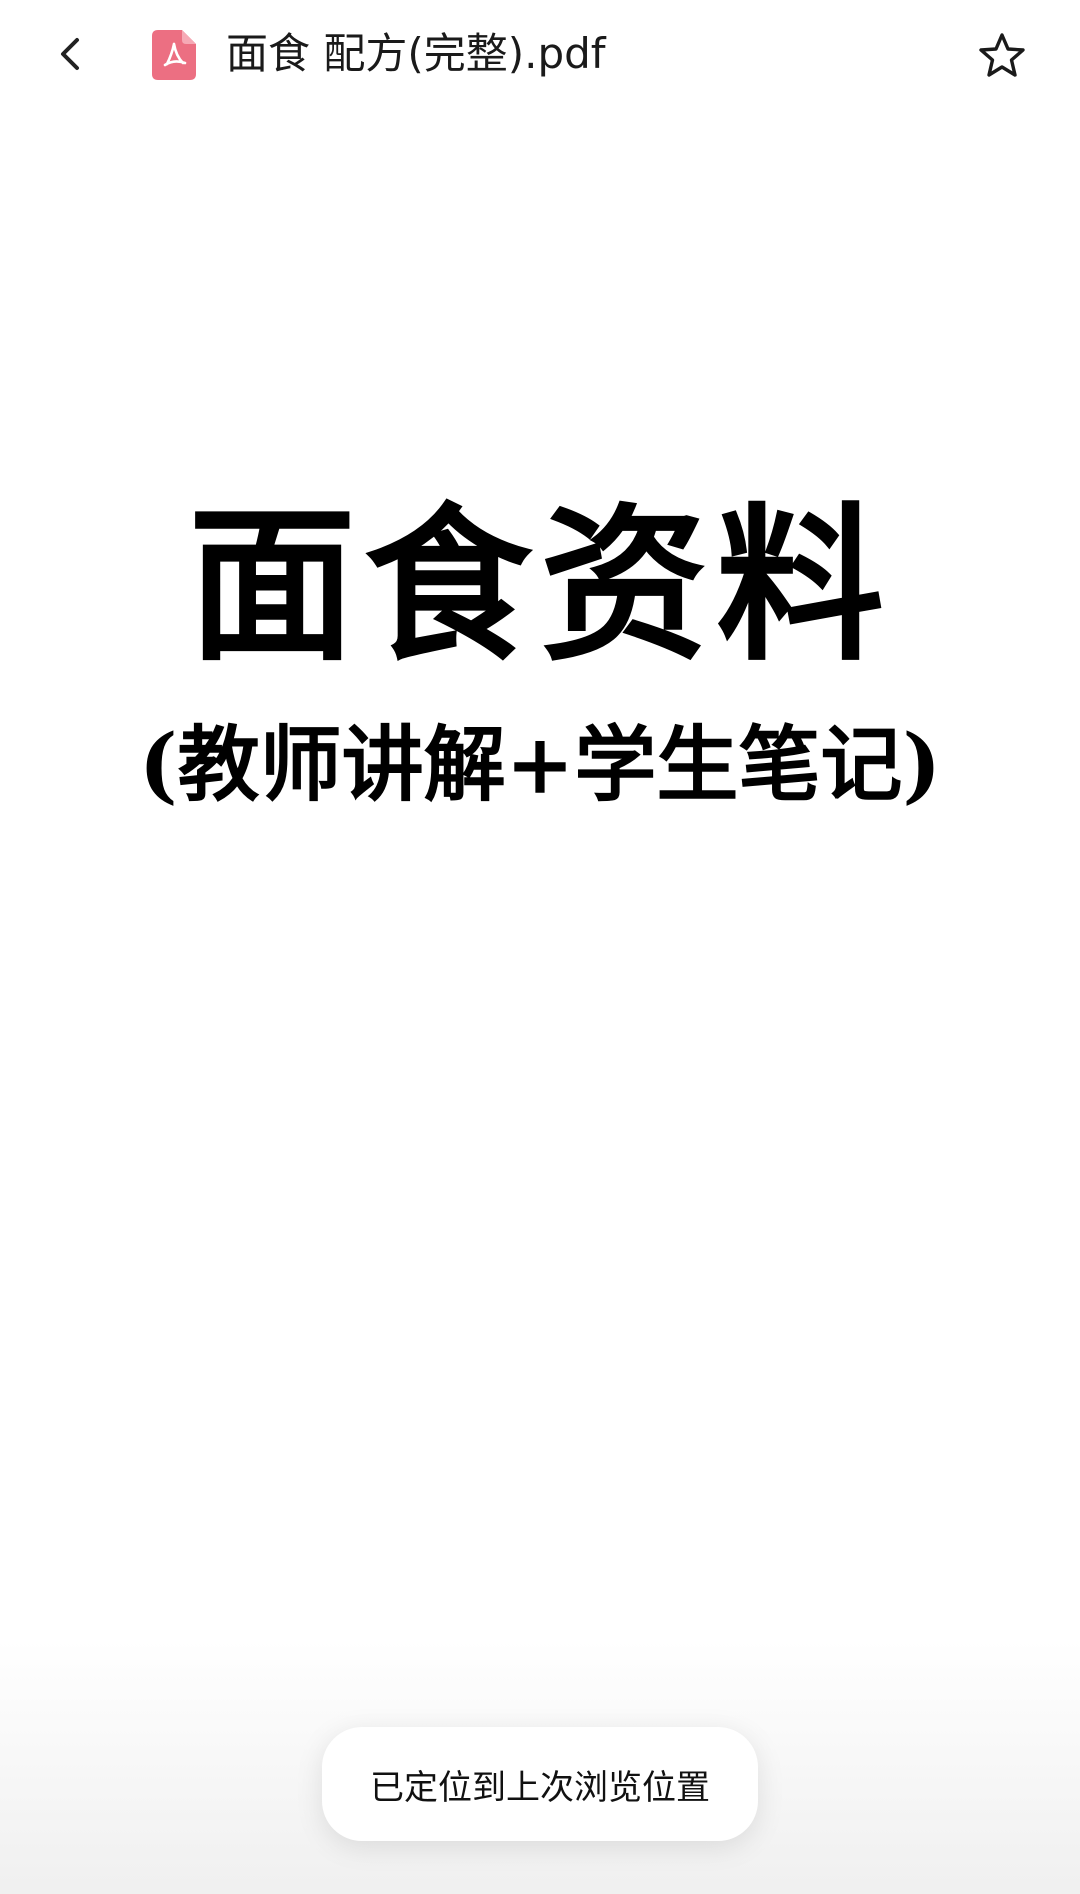  Describe the element at coordinates (416, 53) in the screenshot. I see `file-title: 面食 配方(完整).pdf` at that location.